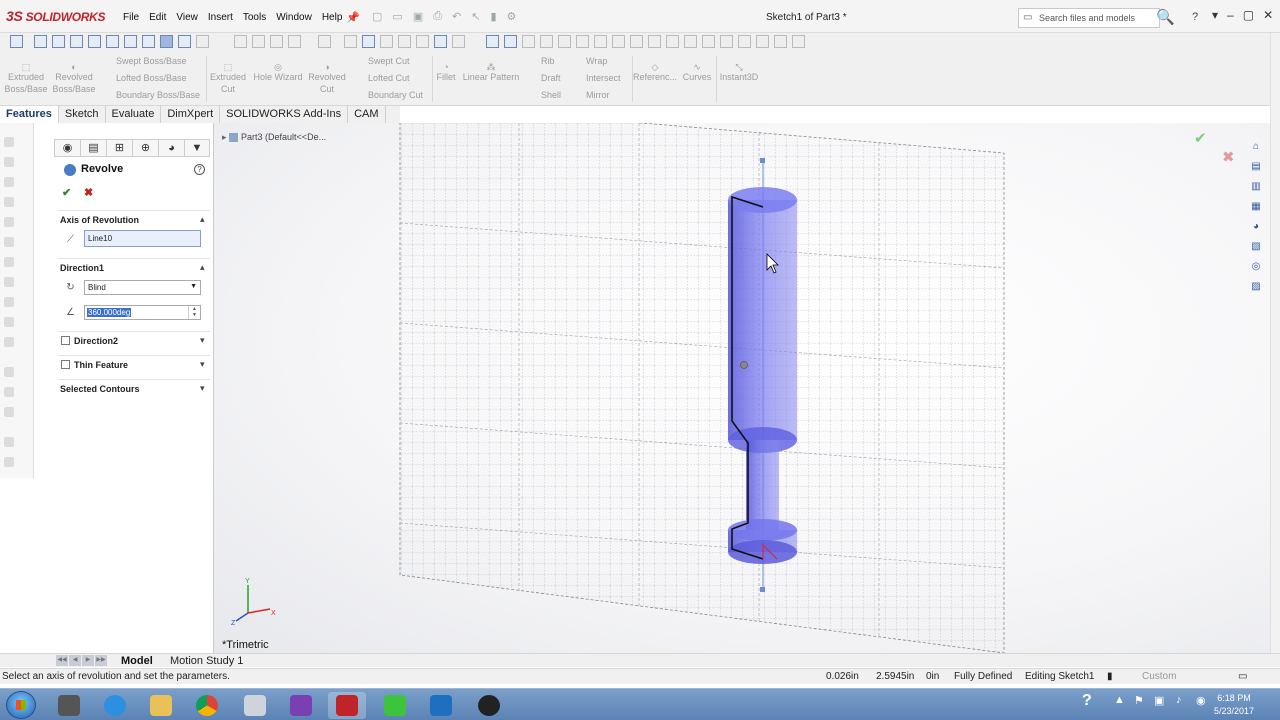 The width and height of the screenshot is (1280, 720). I want to click on intersect-button: Intersect, so click(602, 80).